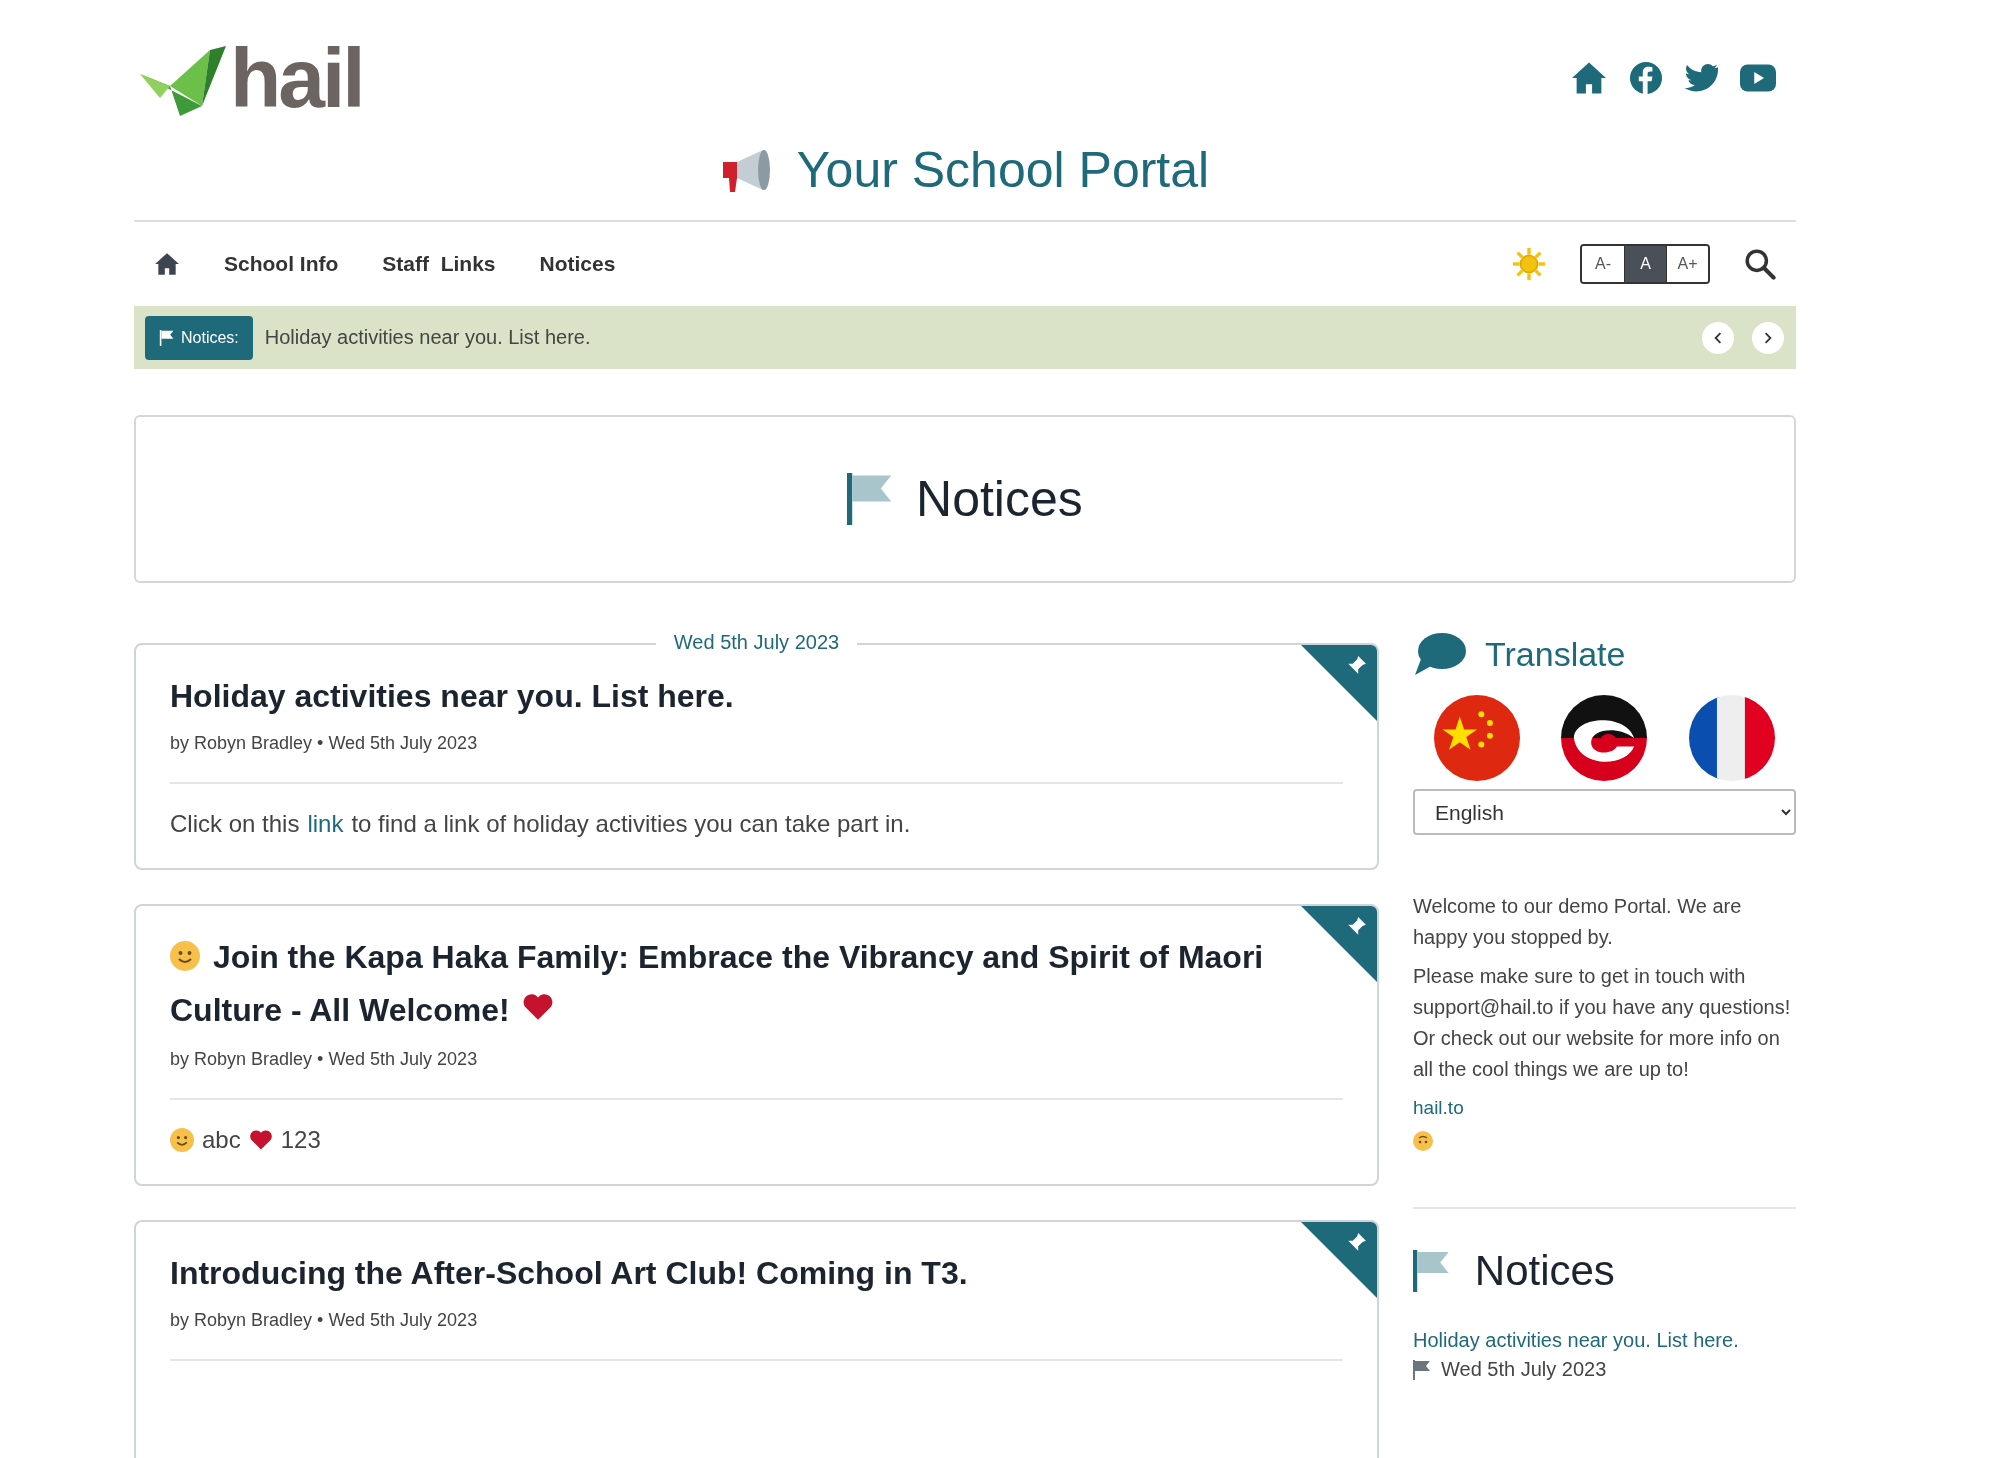  I want to click on chevron-left-icon, so click(1718, 337).